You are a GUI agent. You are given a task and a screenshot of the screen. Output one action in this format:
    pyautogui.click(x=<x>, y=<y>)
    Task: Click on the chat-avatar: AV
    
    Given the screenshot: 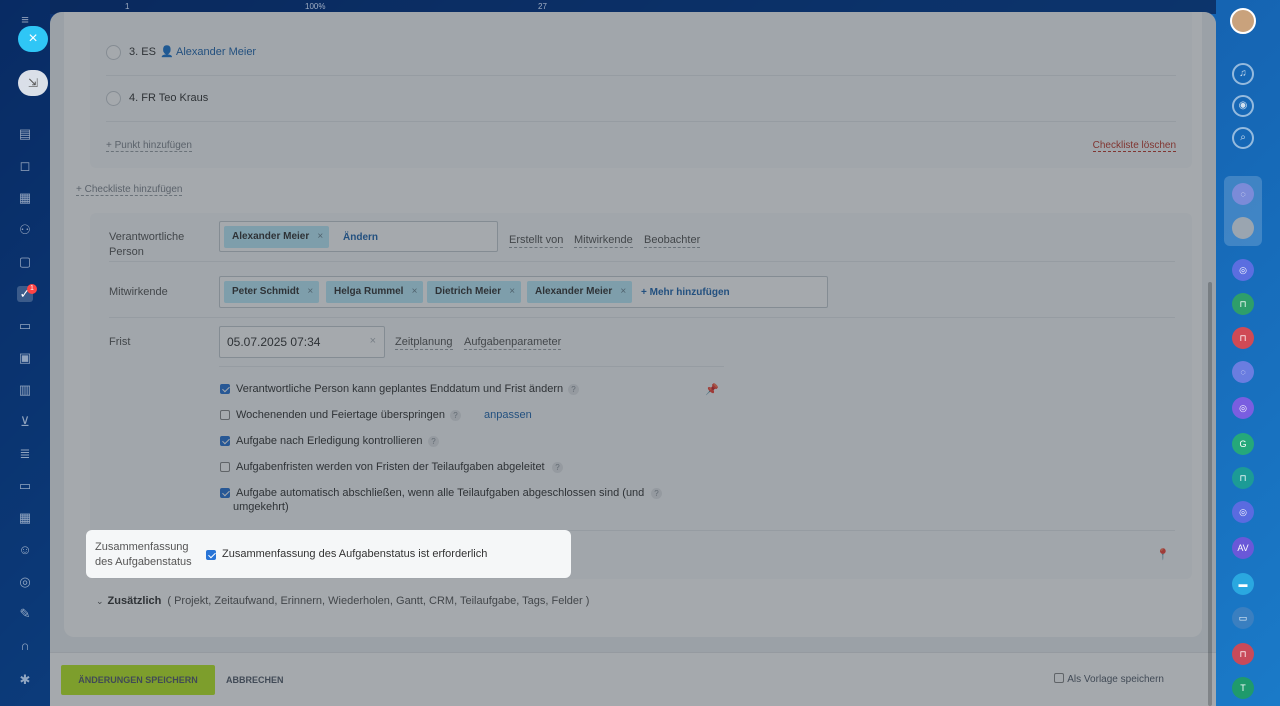 What is the action you would take?
    pyautogui.click(x=1243, y=548)
    